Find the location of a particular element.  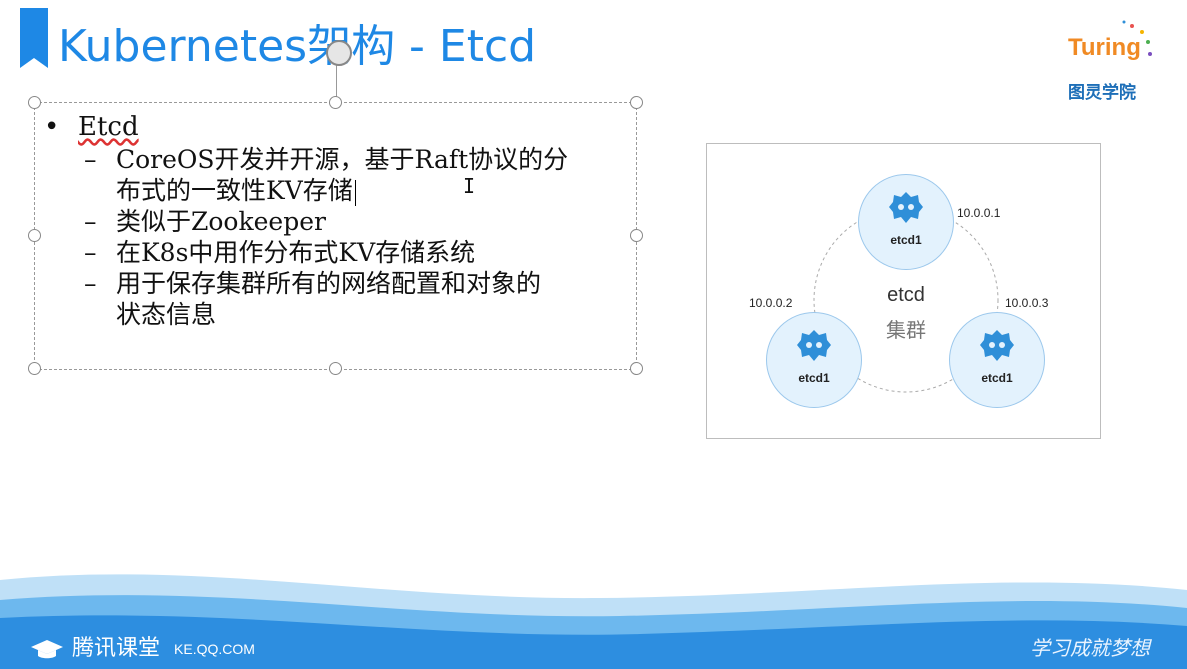

sub-bullet-4: – 用于保存集群所有的网络配置和对象的 状态信息 is located at coordinates (344, 299).